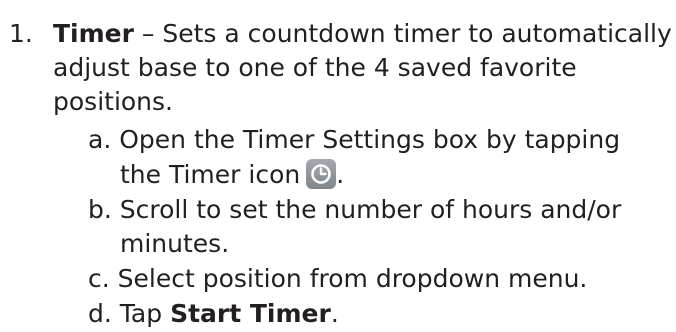  Describe the element at coordinates (100, 139) in the screenshot. I see `step-letter: a.` at that location.